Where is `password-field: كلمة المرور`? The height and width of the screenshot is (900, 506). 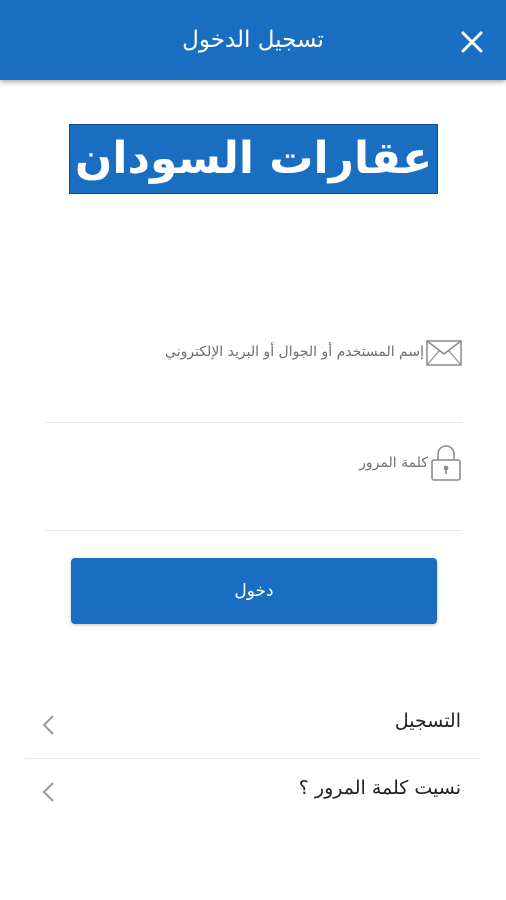 password-field: كلمة المرور is located at coordinates (253, 480).